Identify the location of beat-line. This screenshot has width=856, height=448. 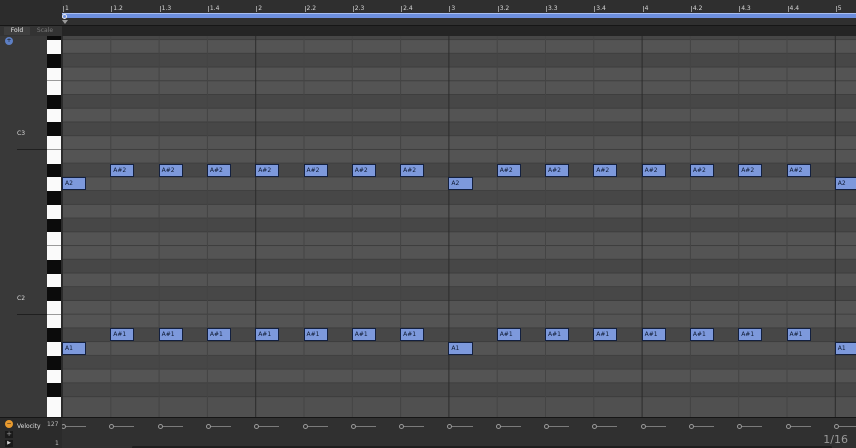
(545, 226).